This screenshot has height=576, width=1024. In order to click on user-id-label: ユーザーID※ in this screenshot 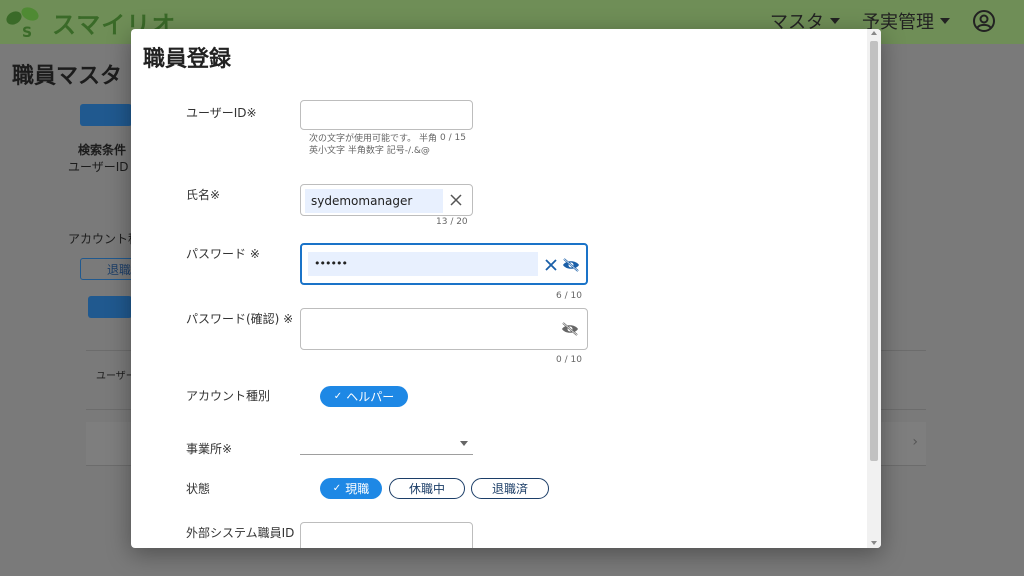, I will do `click(221, 113)`.